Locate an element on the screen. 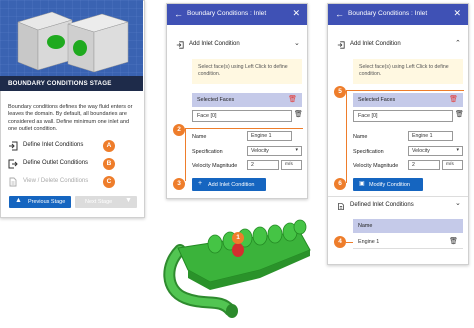 The height and width of the screenshot is (328, 474). badge-3: 3 is located at coordinates (179, 184).